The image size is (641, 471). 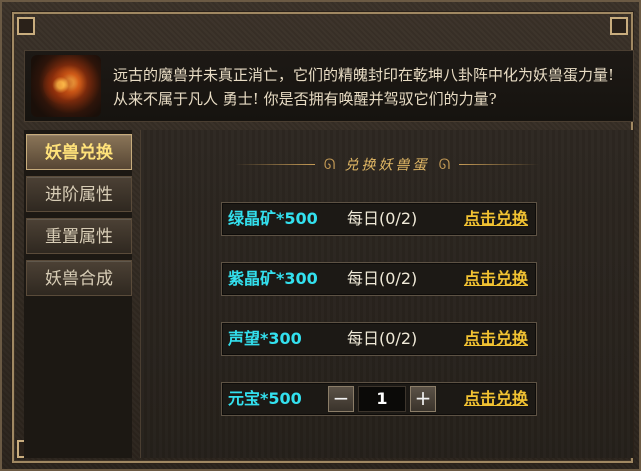 I want to click on increase-button: +, so click(x=423, y=399).